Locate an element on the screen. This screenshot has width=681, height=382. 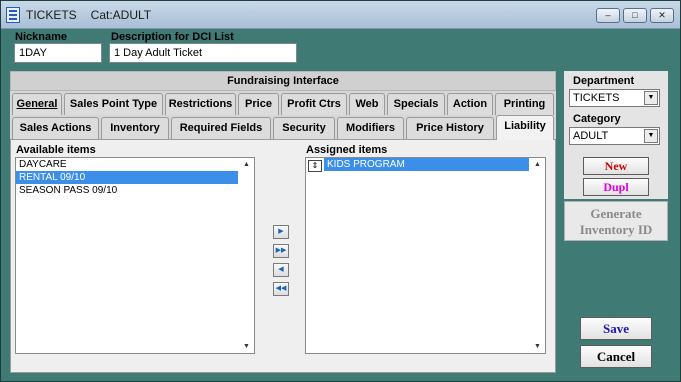
tab-sales-point-type: Sales Point Type is located at coordinates (113, 104).